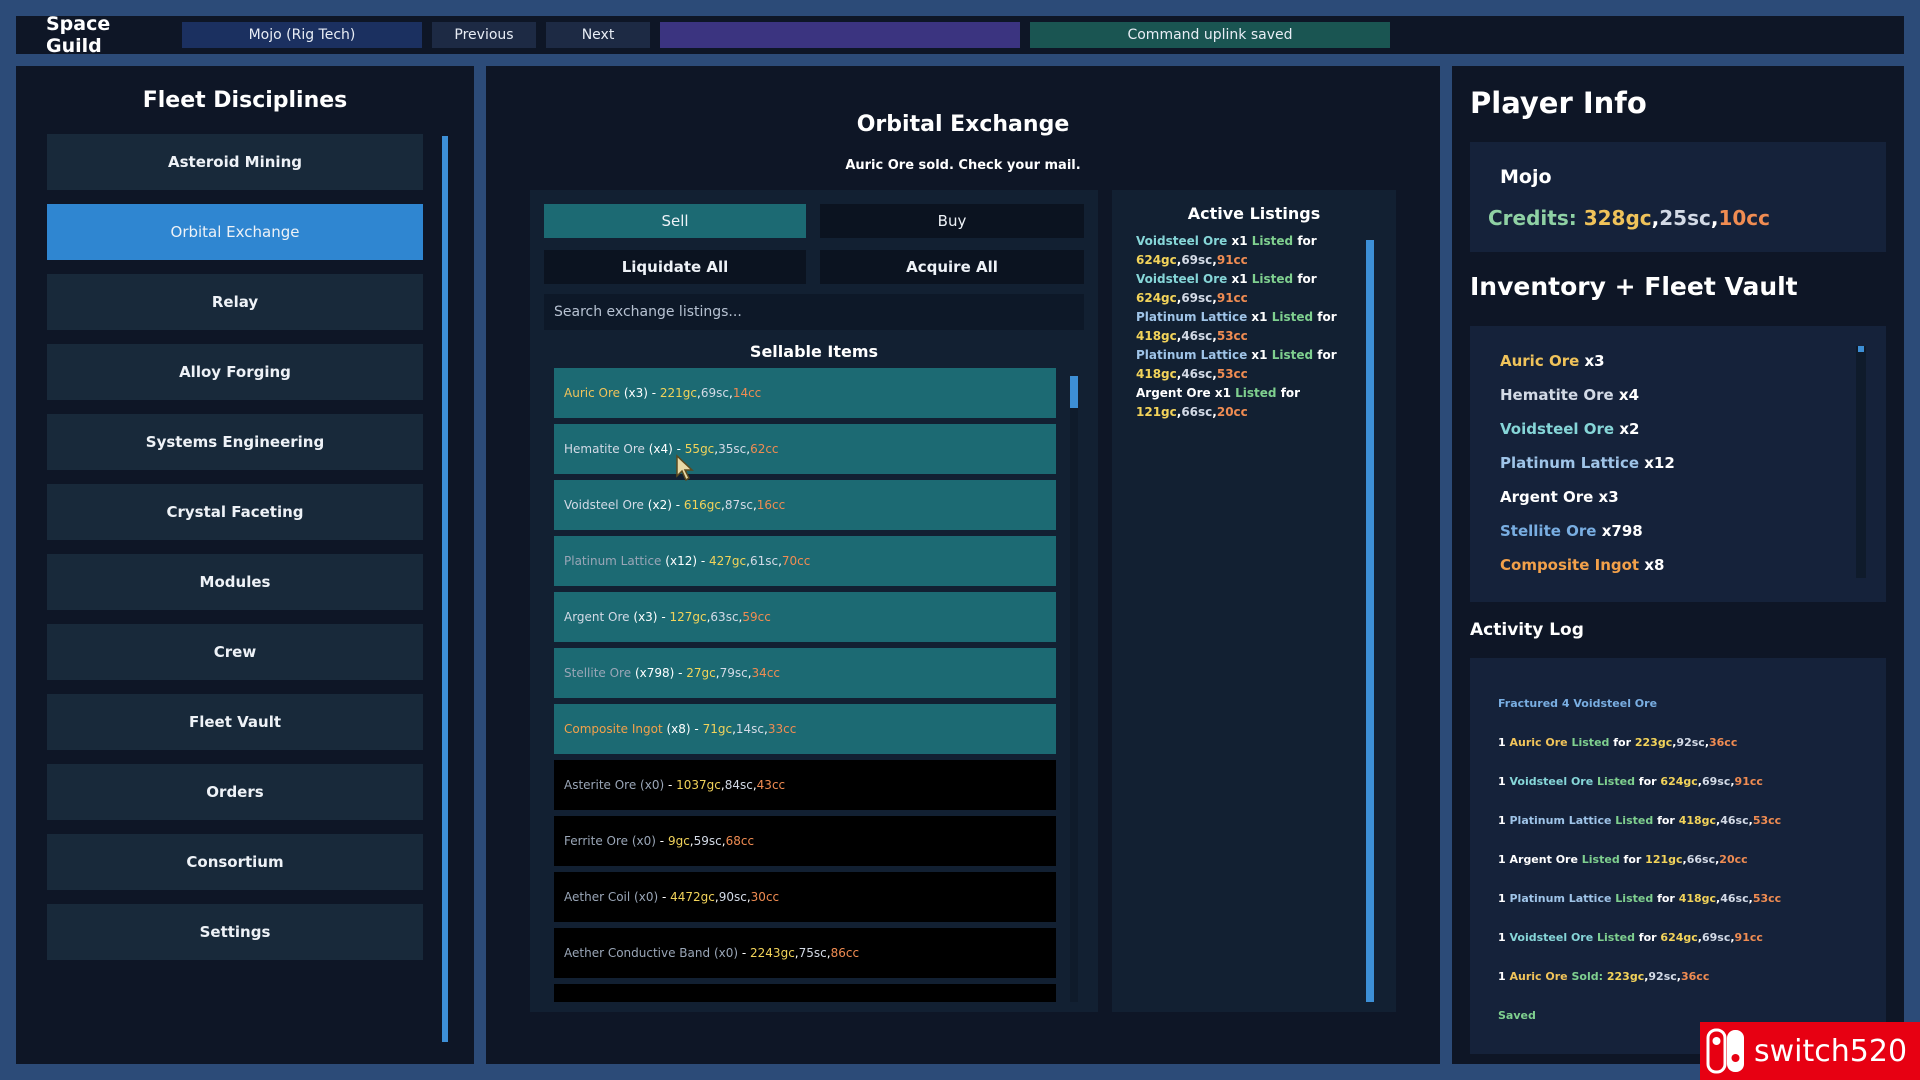  What do you see at coordinates (805, 561) in the screenshot?
I see `sellable-item-row: Platinum Lattice (x12) - 427gc,61sc,70cc` at bounding box center [805, 561].